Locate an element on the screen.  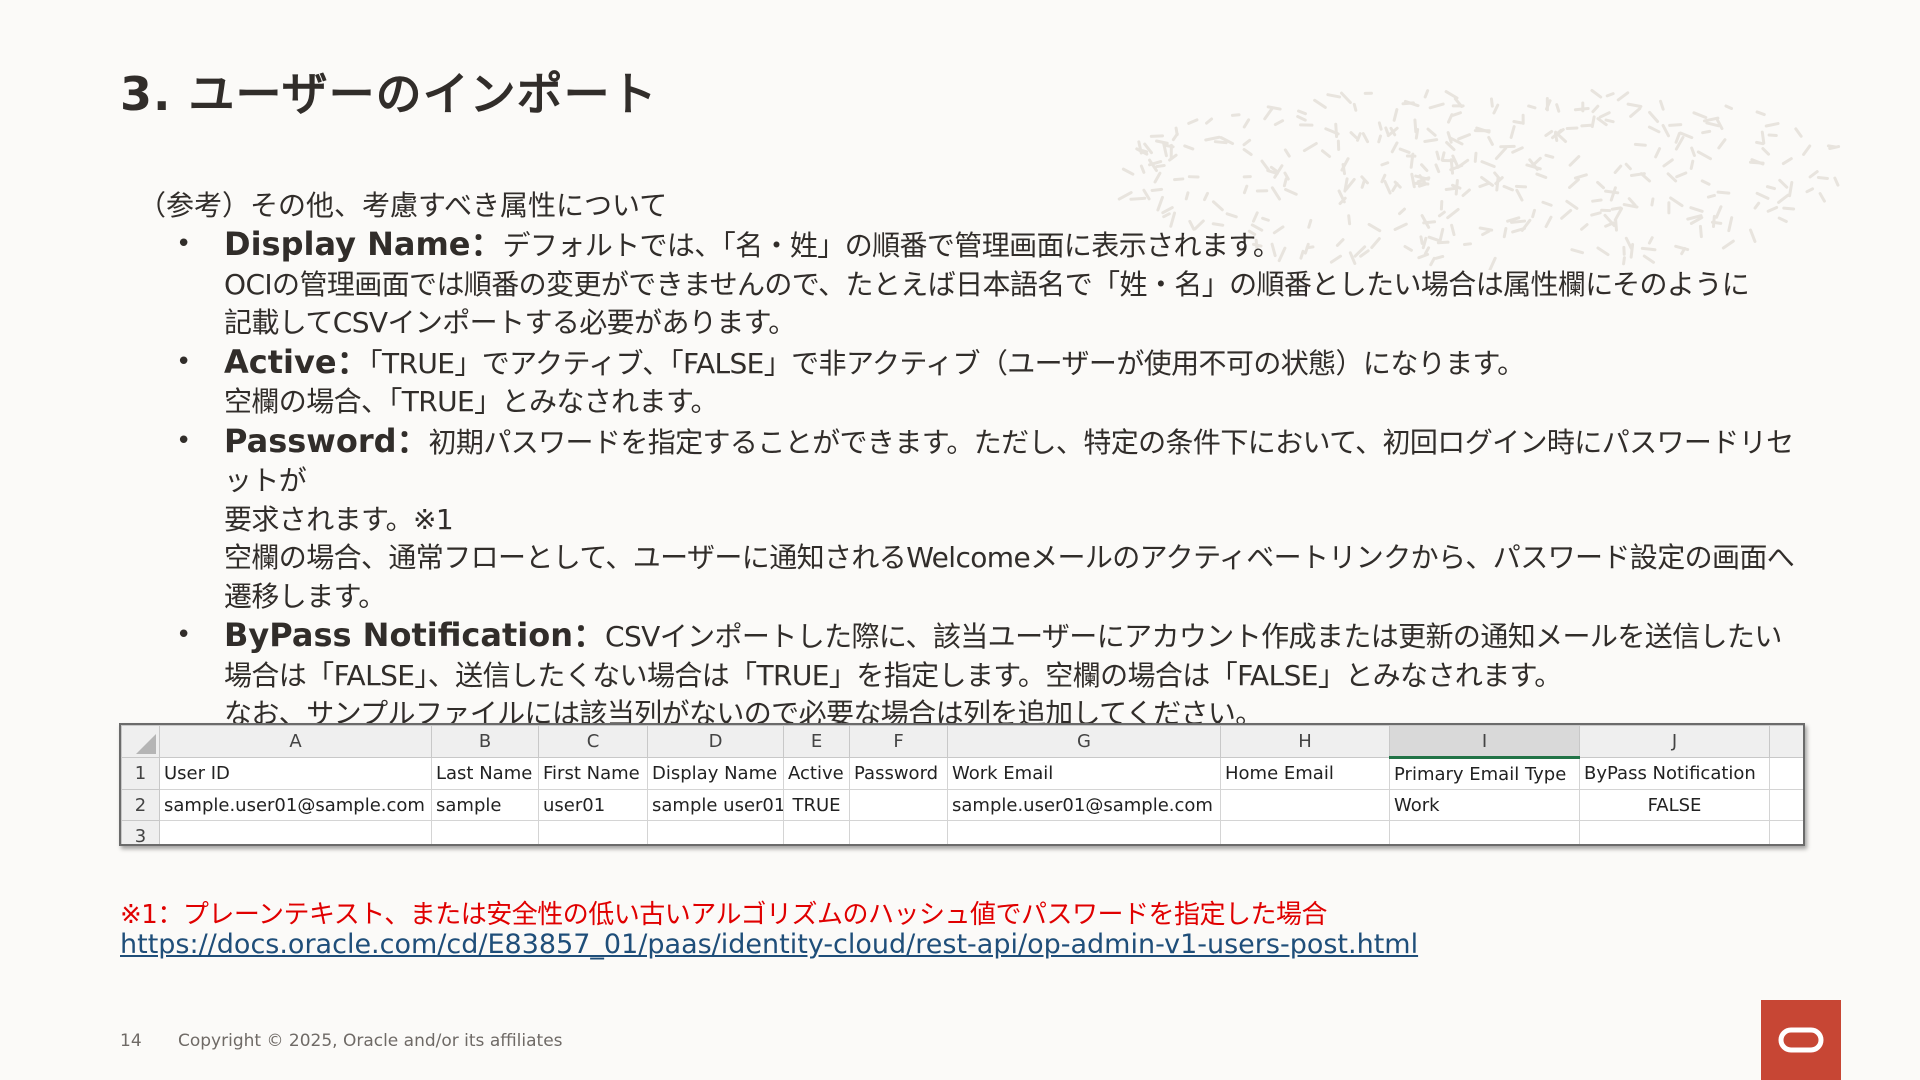
column-header-row: A B C D E F G H I J is located at coordinates (962, 742).